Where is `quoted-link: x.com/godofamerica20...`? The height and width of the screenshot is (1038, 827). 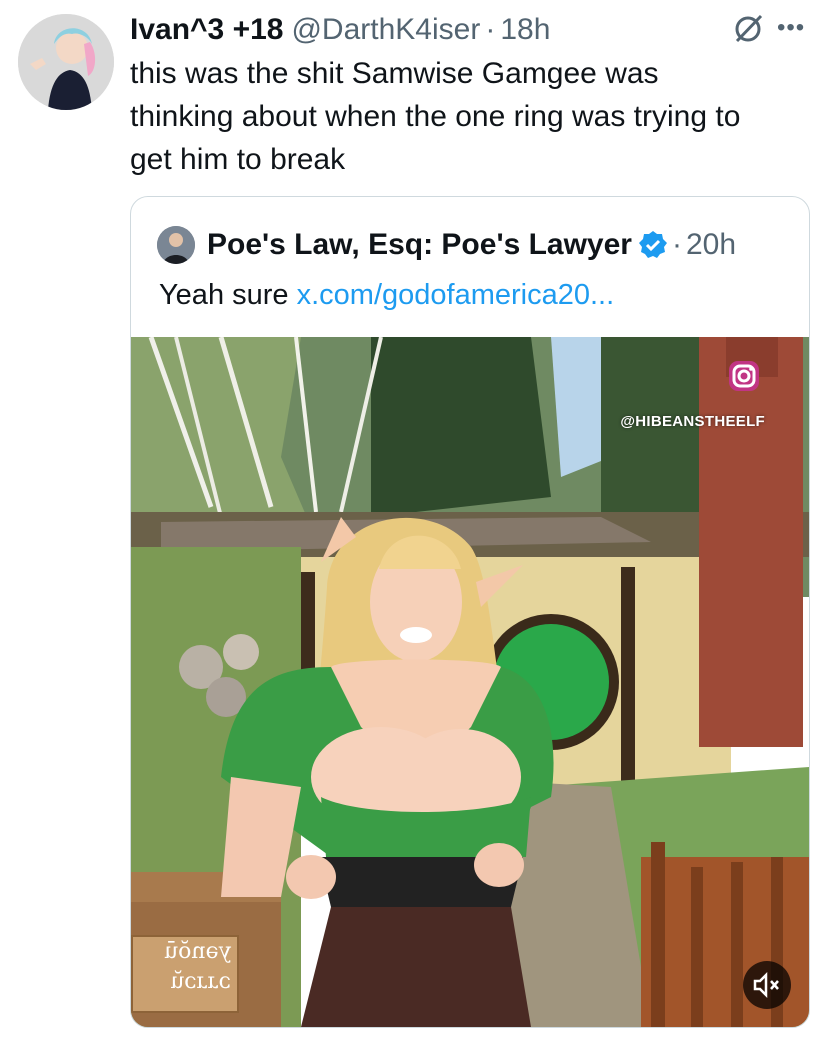
quoted-link: x.com/godofamerica20... is located at coordinates (456, 295).